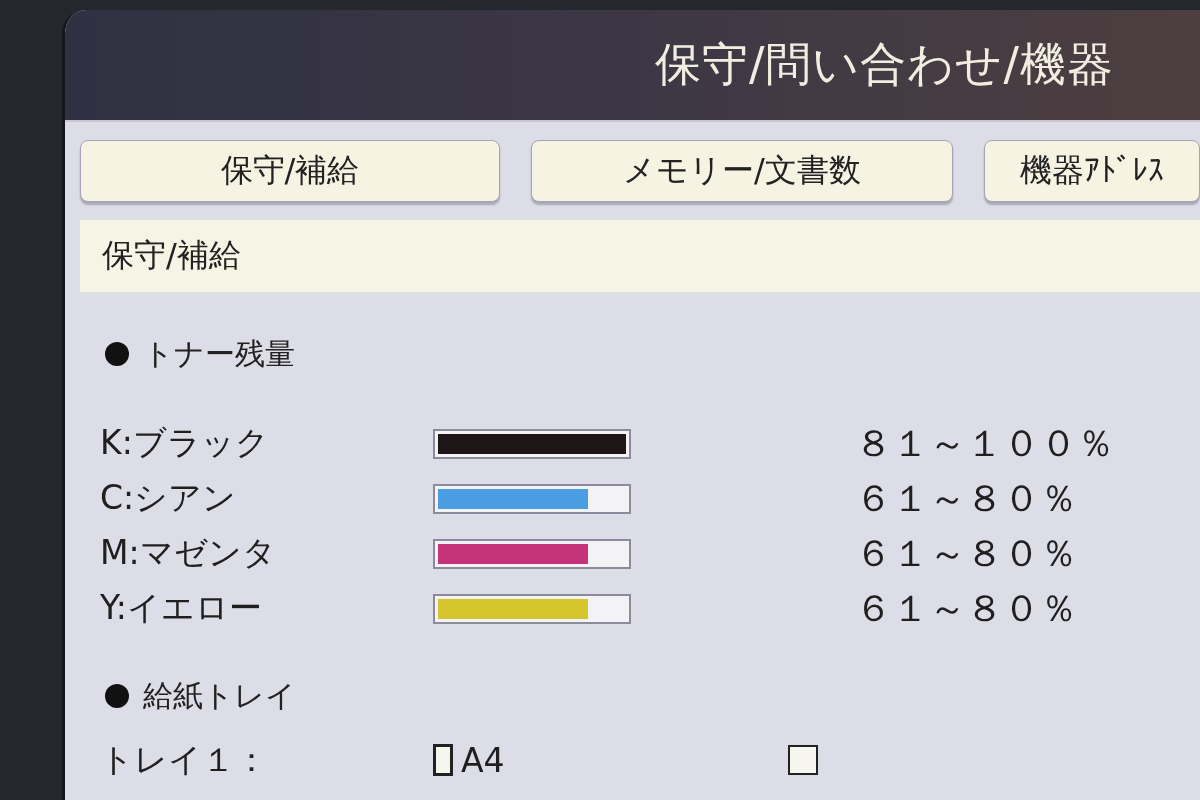 Image resolution: width=1200 pixels, height=800 pixels. What do you see at coordinates (219, 695) in the screenshot?
I see `tray-heading: 給紙トレイ` at bounding box center [219, 695].